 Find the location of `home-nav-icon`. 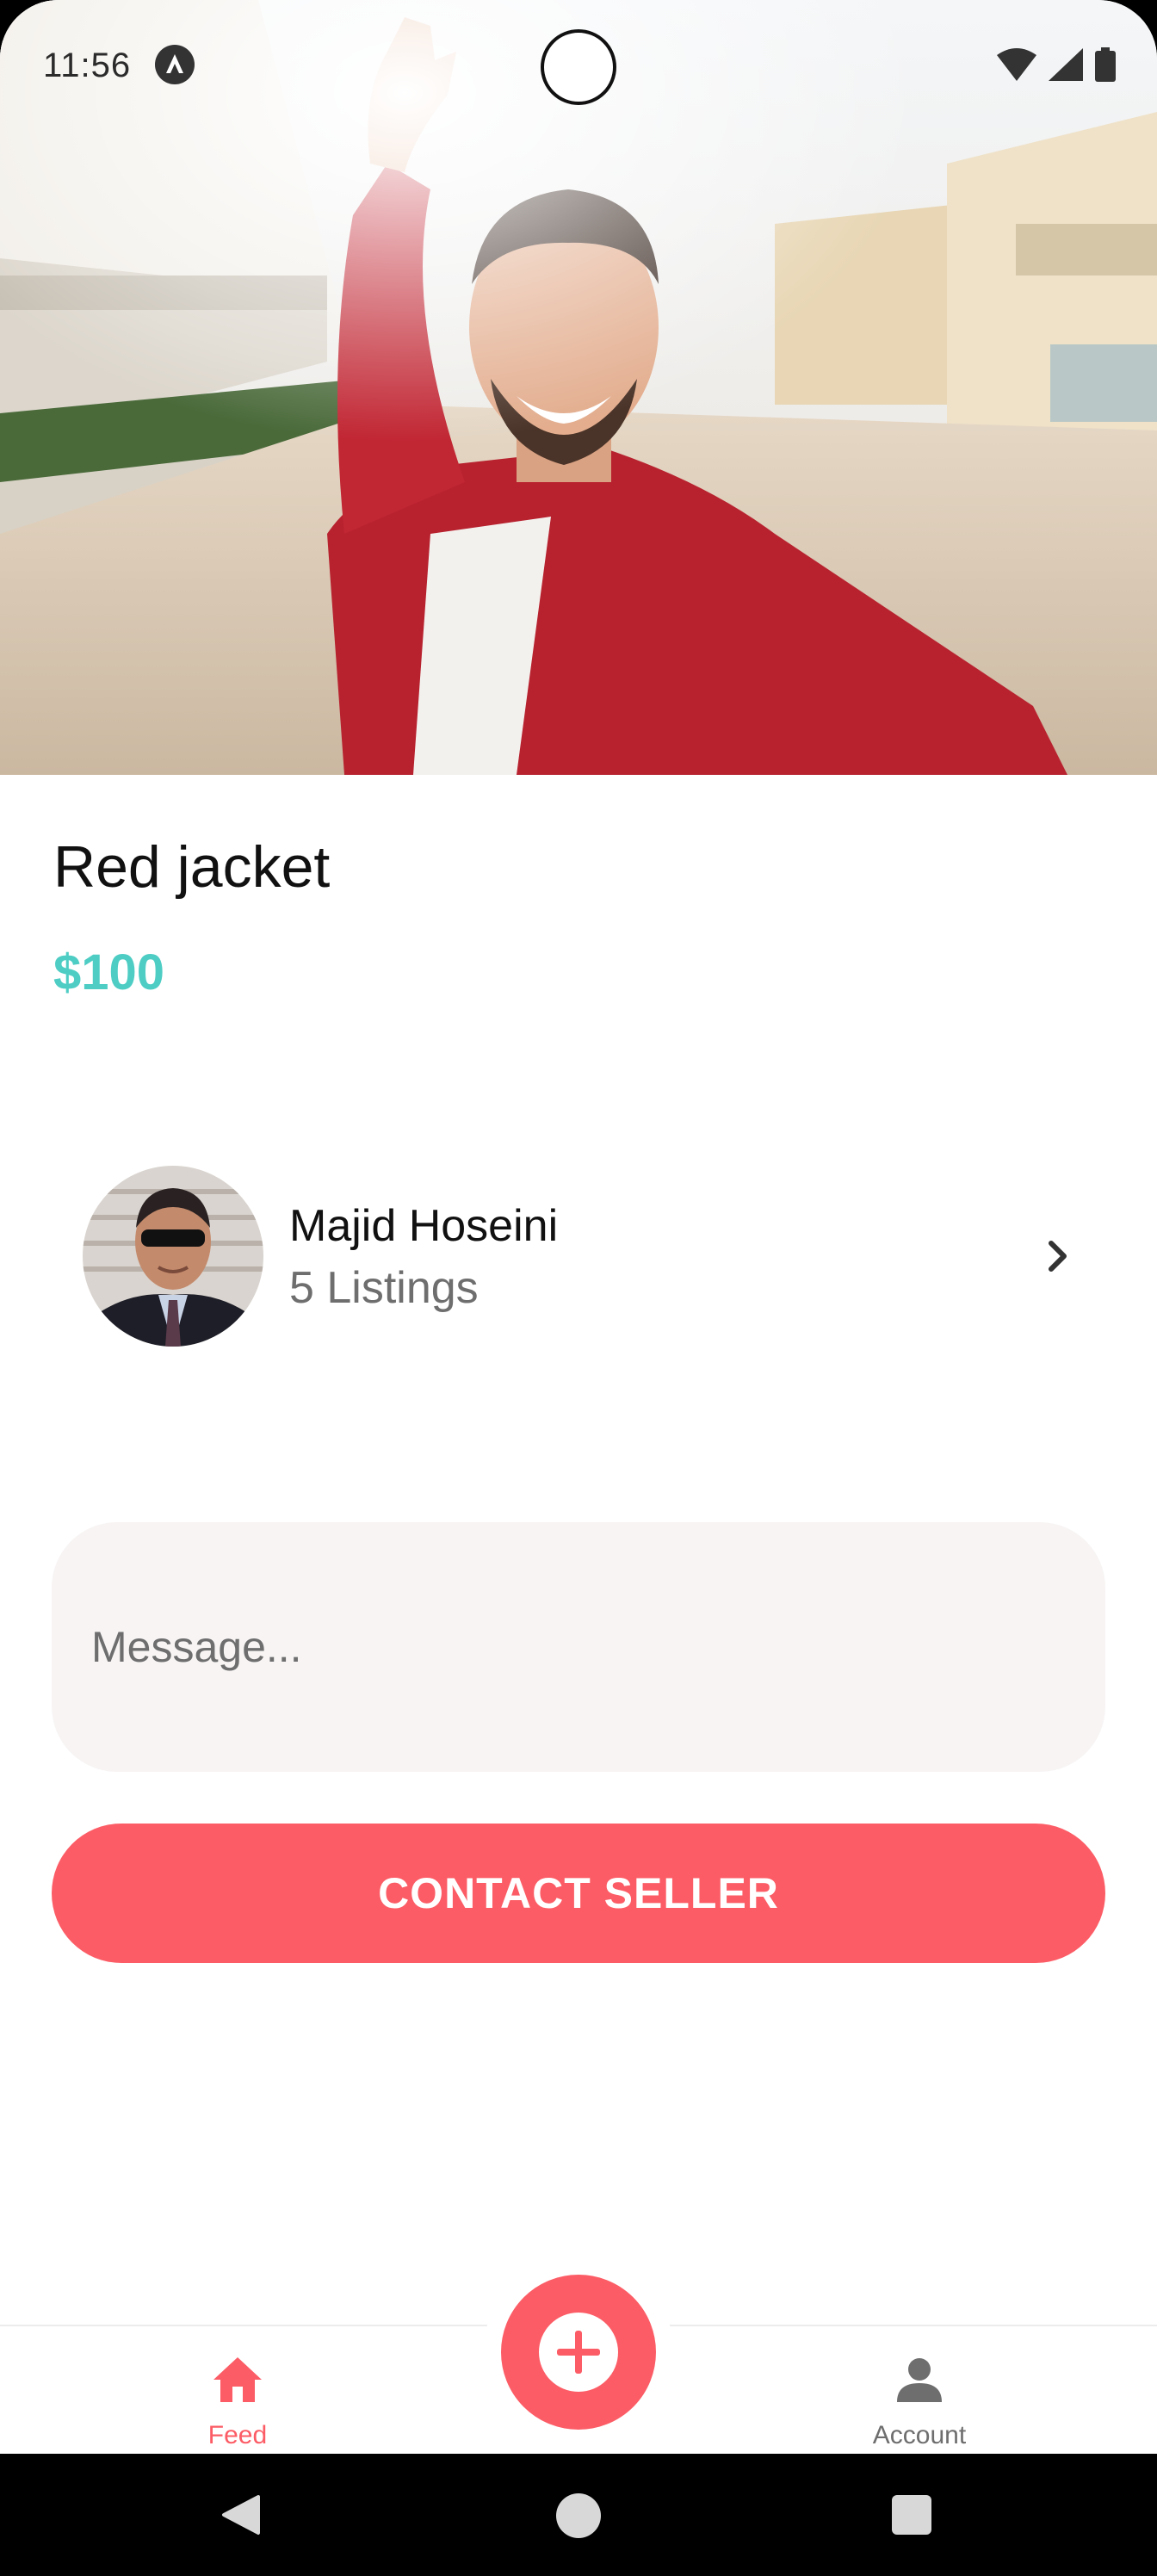

home-nav-icon is located at coordinates (579, 2515).